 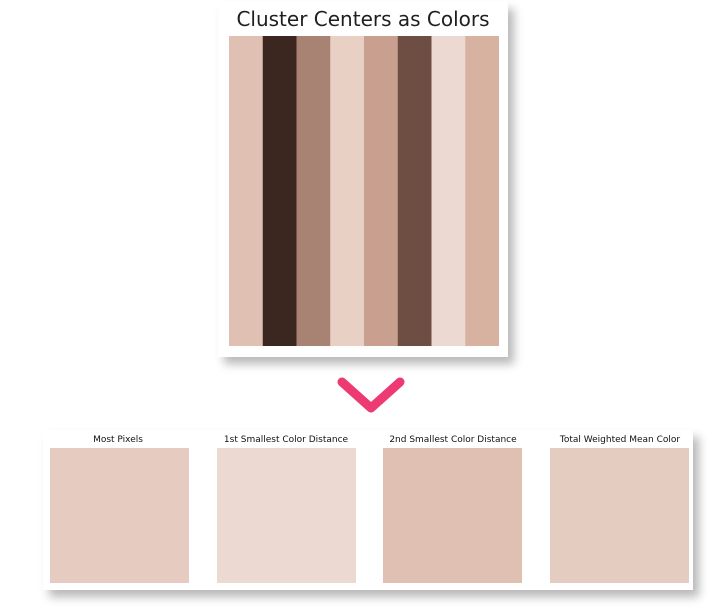 What do you see at coordinates (371, 395) in the screenshot?
I see `chevron-down-icon` at bounding box center [371, 395].